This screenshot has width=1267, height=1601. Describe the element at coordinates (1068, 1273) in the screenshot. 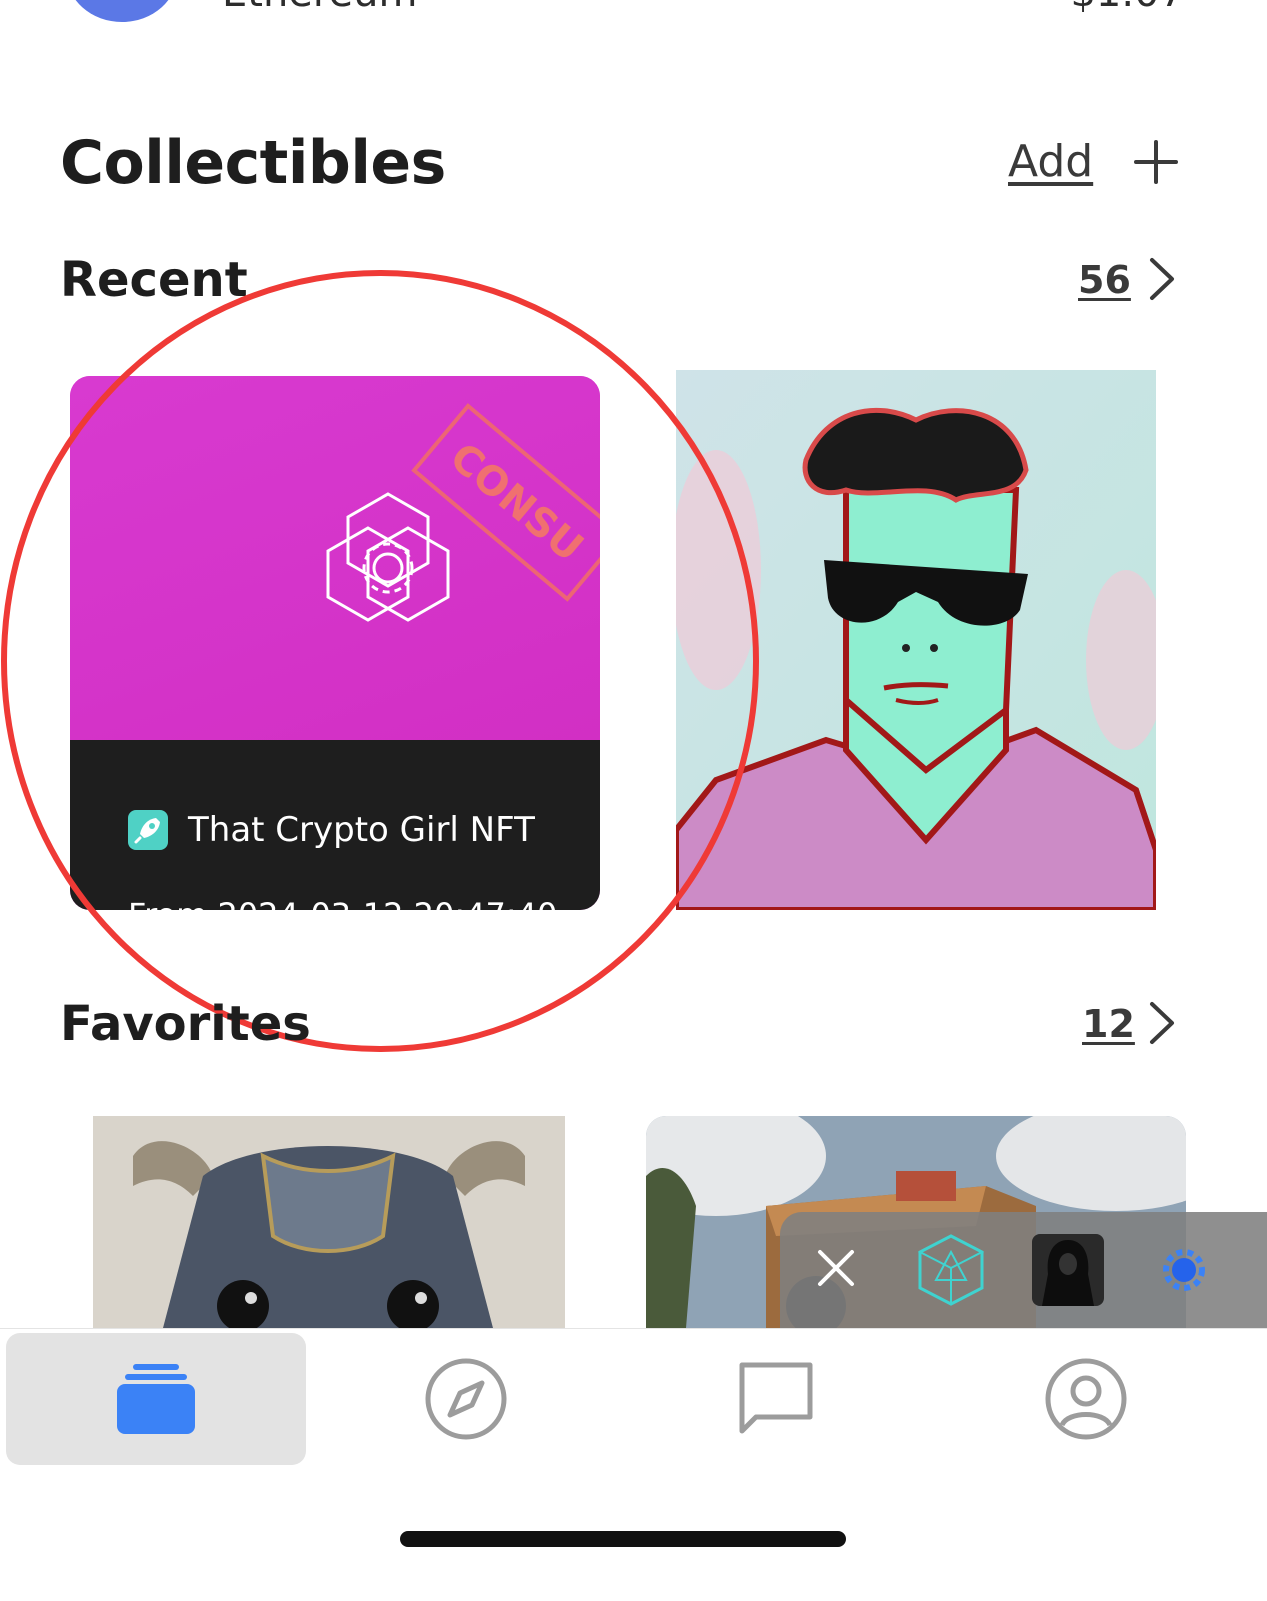

I see `hooded-figure-icon` at that location.